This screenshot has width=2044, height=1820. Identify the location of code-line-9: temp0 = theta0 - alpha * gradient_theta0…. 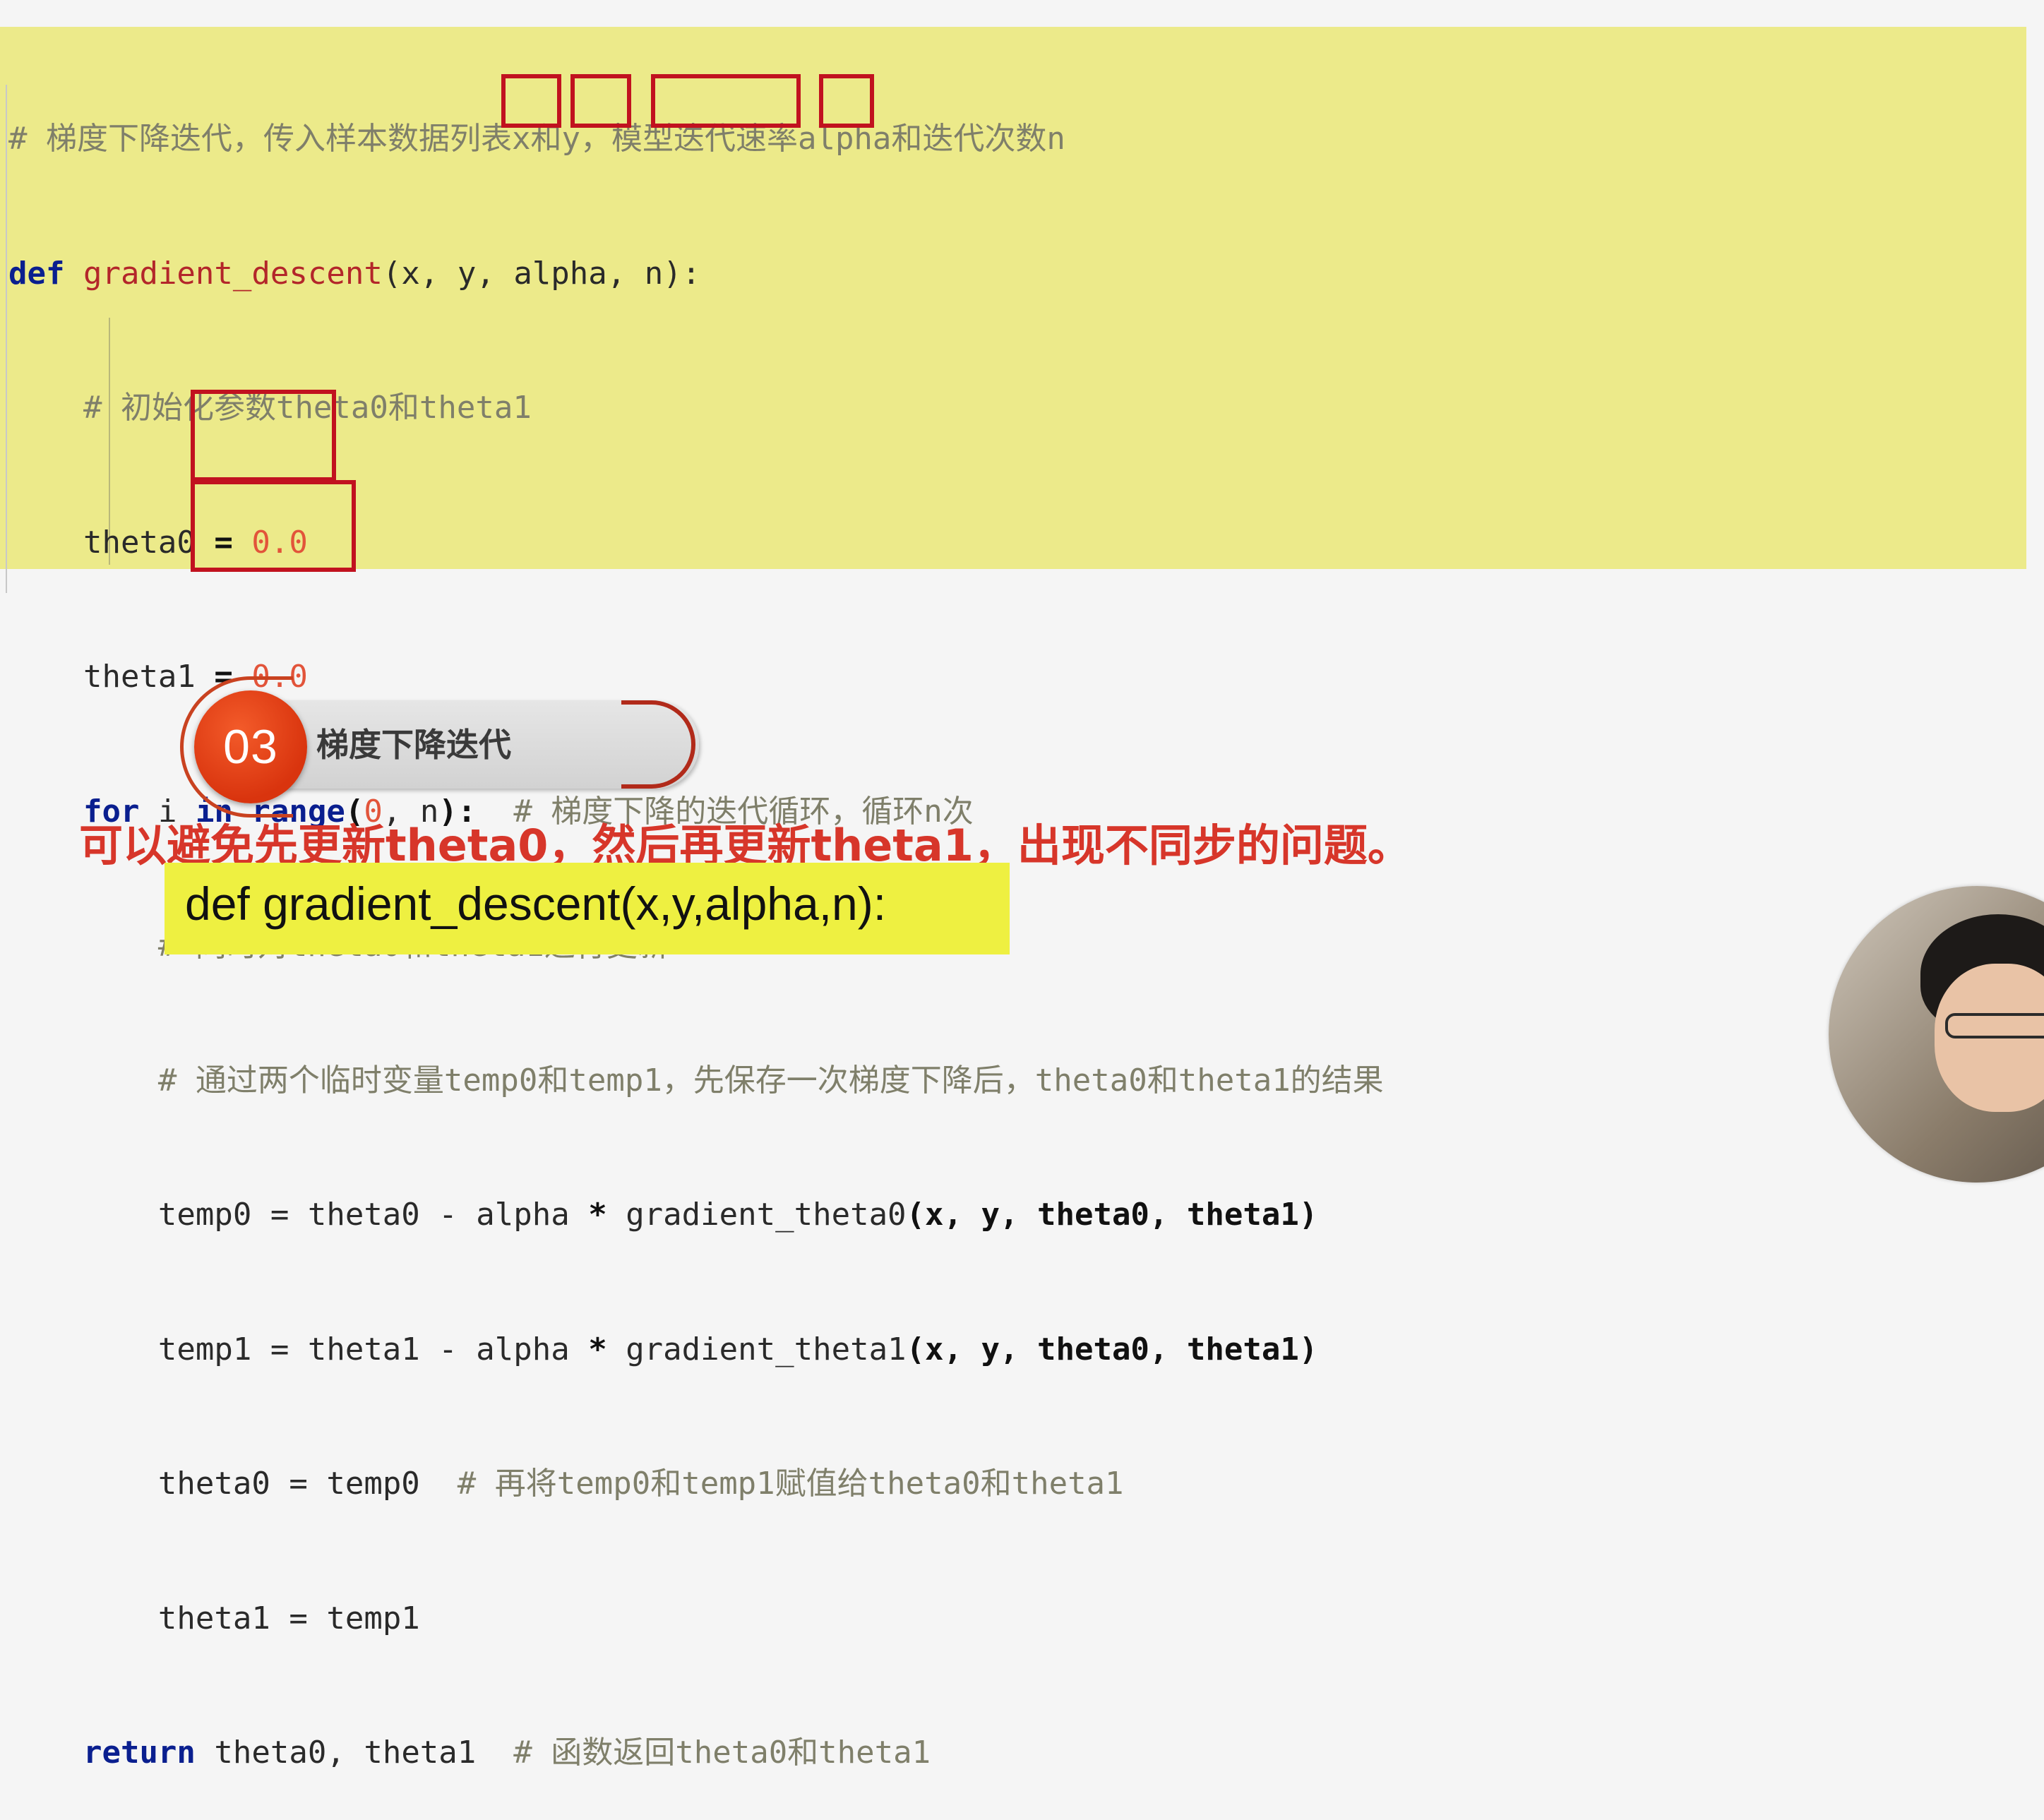
(1018, 1215).